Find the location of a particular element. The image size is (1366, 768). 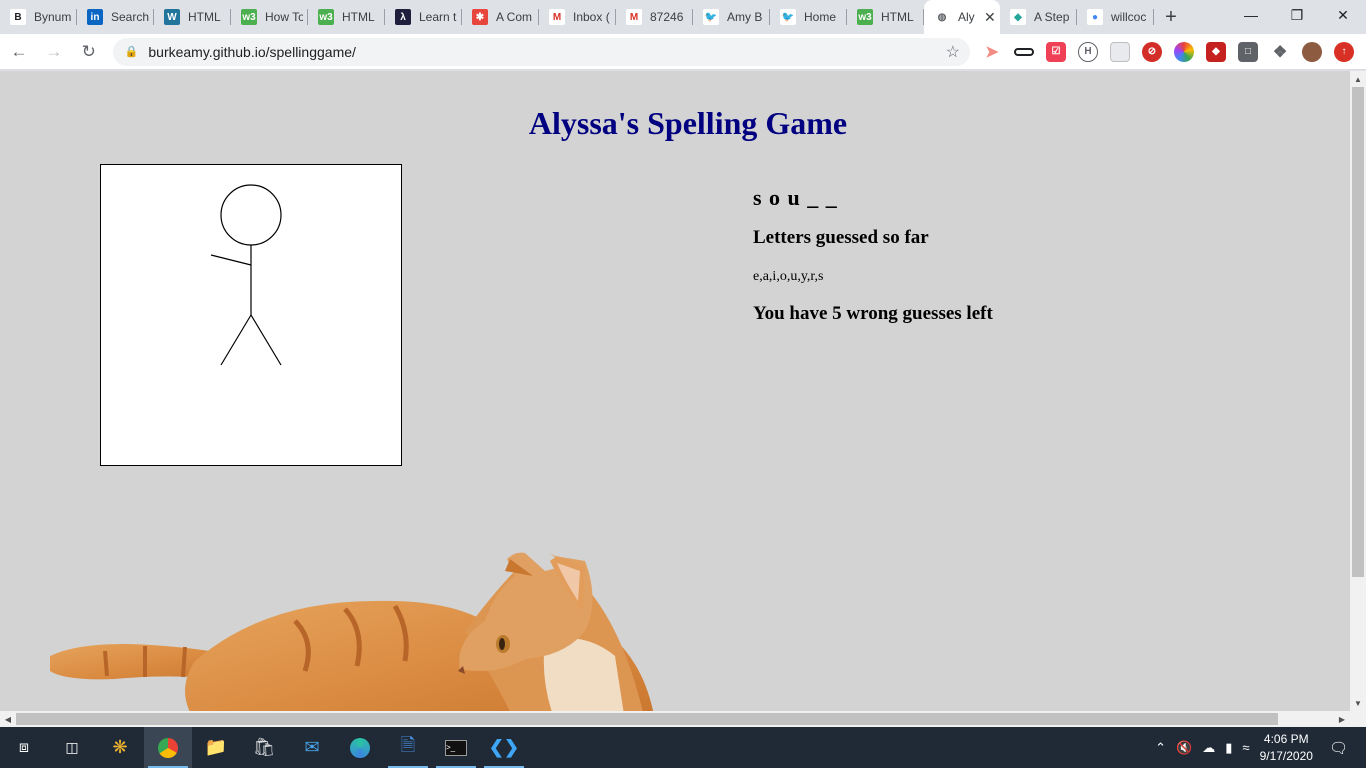

tab-title: willcoc is located at coordinates (1129, 17).